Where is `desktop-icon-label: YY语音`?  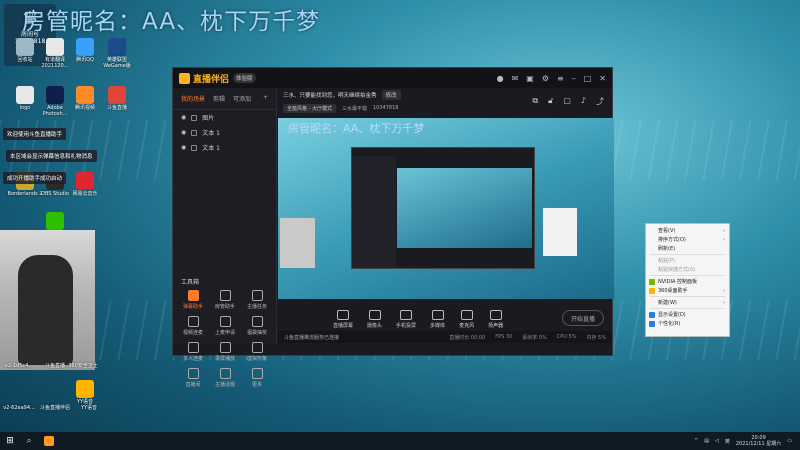 desktop-icon-label: YY语音 is located at coordinates (89, 408).